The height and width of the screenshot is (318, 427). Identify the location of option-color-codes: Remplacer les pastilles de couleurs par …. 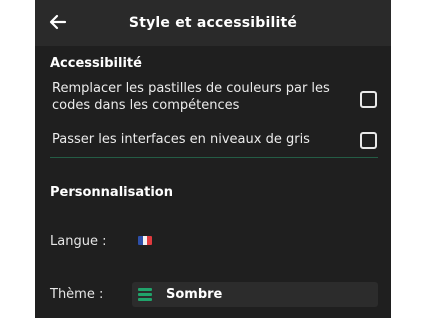
(213, 99).